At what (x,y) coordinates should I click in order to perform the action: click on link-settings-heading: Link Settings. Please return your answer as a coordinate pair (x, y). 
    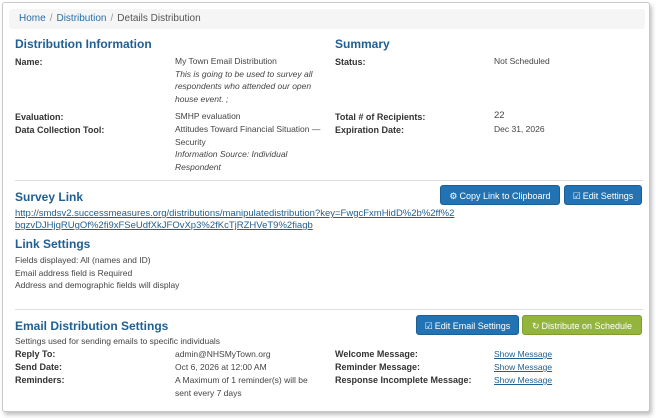
    Looking at the image, I should click on (53, 244).